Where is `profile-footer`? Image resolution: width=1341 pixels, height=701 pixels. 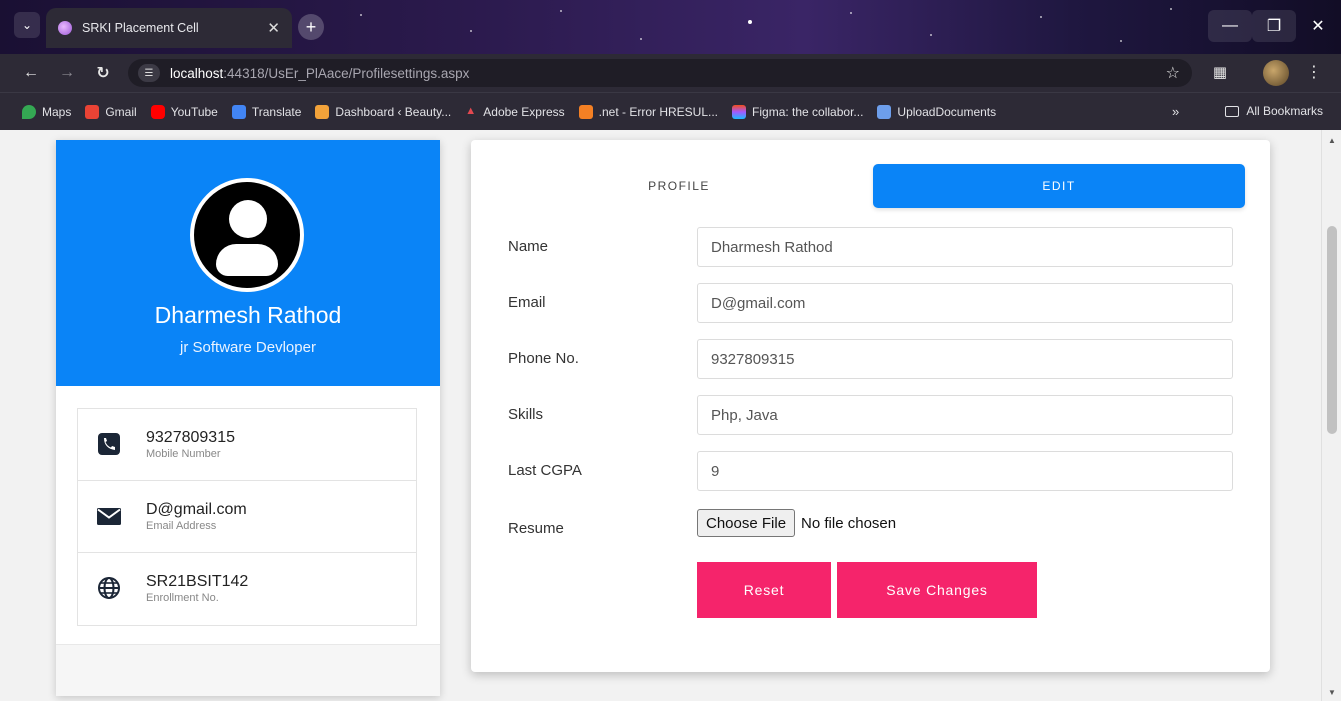 profile-footer is located at coordinates (248, 670).